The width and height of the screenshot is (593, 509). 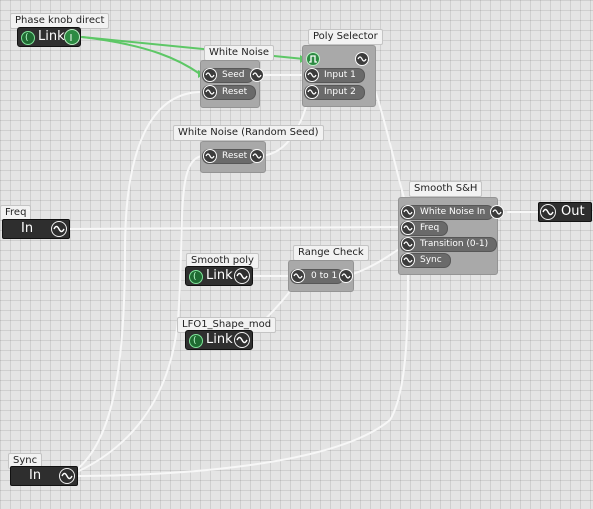 I want to click on freq-input: In, so click(x=36, y=229).